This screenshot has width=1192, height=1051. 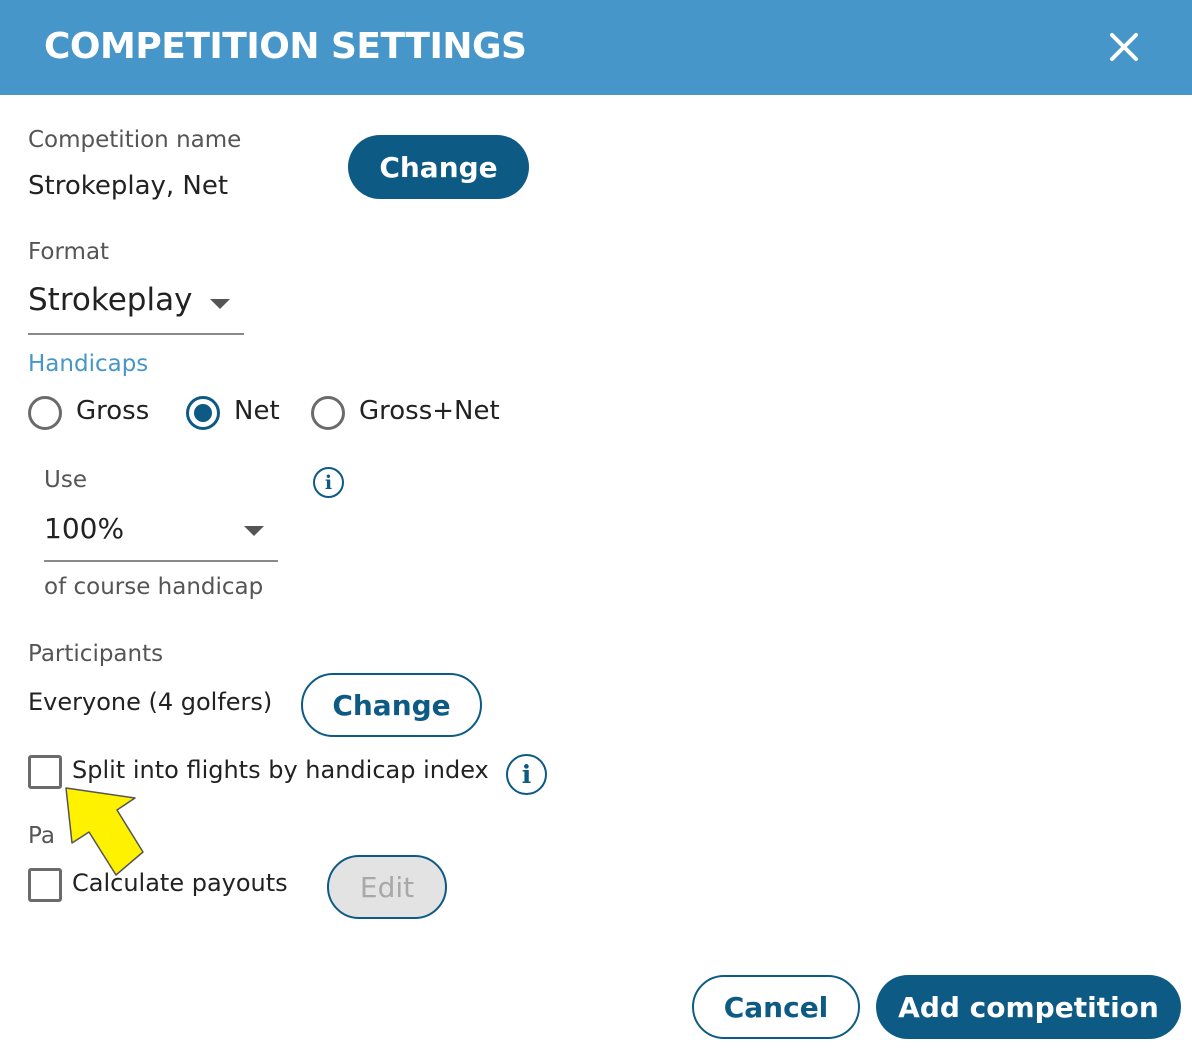 What do you see at coordinates (84, 528) in the screenshot?
I see `handicap-percentage-value: 100%` at bounding box center [84, 528].